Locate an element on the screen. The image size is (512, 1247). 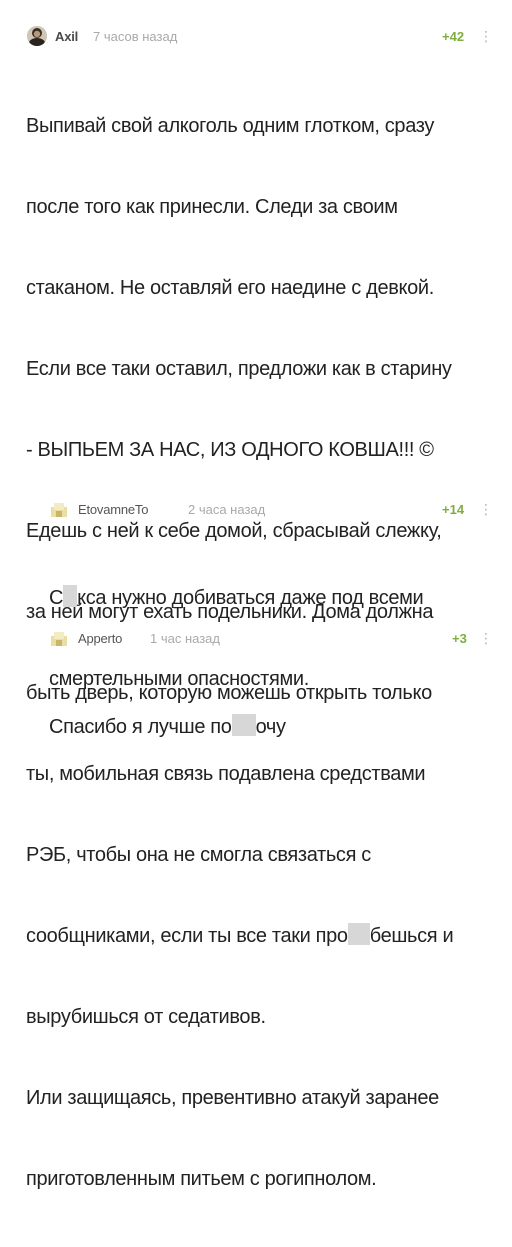
vertical-dots-icon: ⋮ is located at coordinates (486, 638).